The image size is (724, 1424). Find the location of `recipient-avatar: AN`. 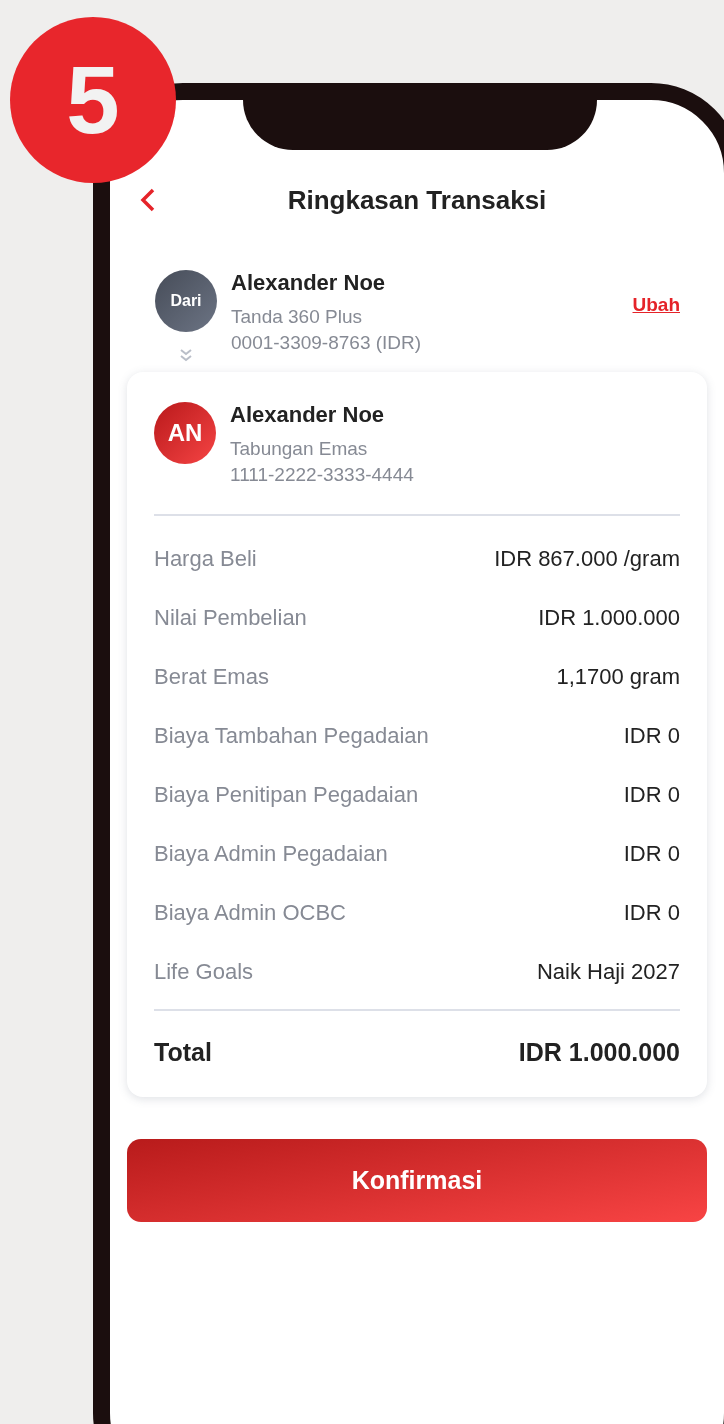

recipient-avatar: AN is located at coordinates (185, 433).